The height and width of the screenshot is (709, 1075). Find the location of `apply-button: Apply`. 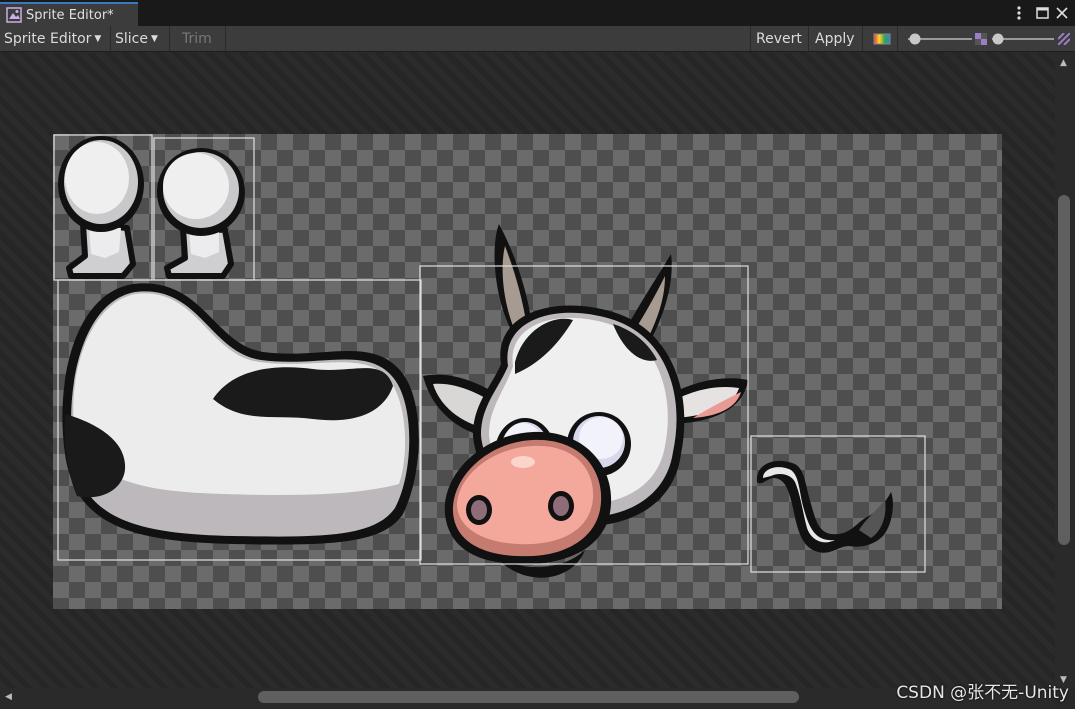

apply-button: Apply is located at coordinates (835, 38).